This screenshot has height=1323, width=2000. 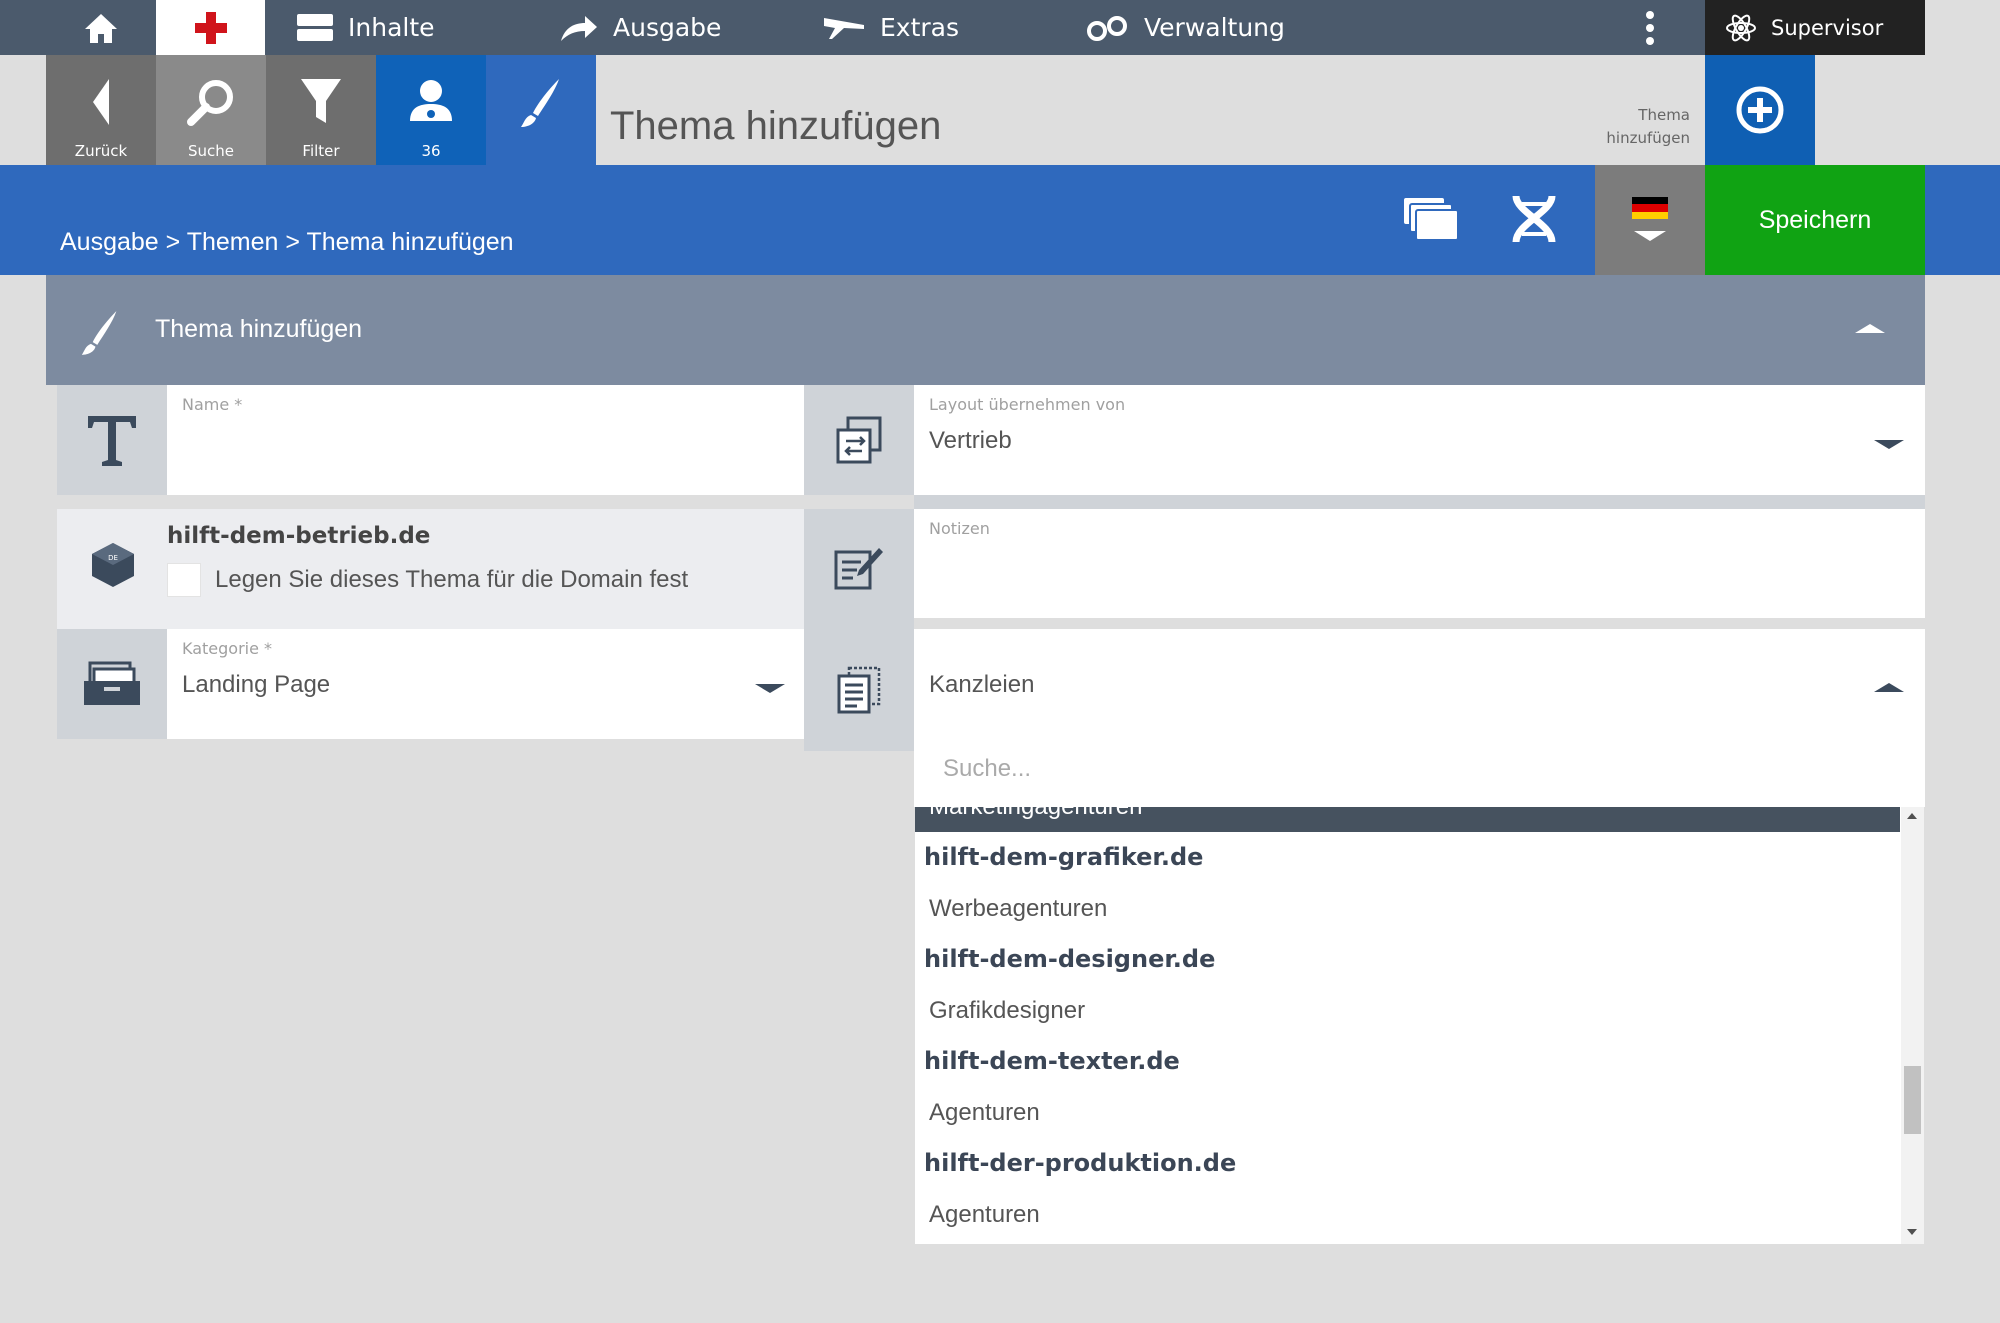 I want to click on category-icon-cell, so click(x=112, y=684).